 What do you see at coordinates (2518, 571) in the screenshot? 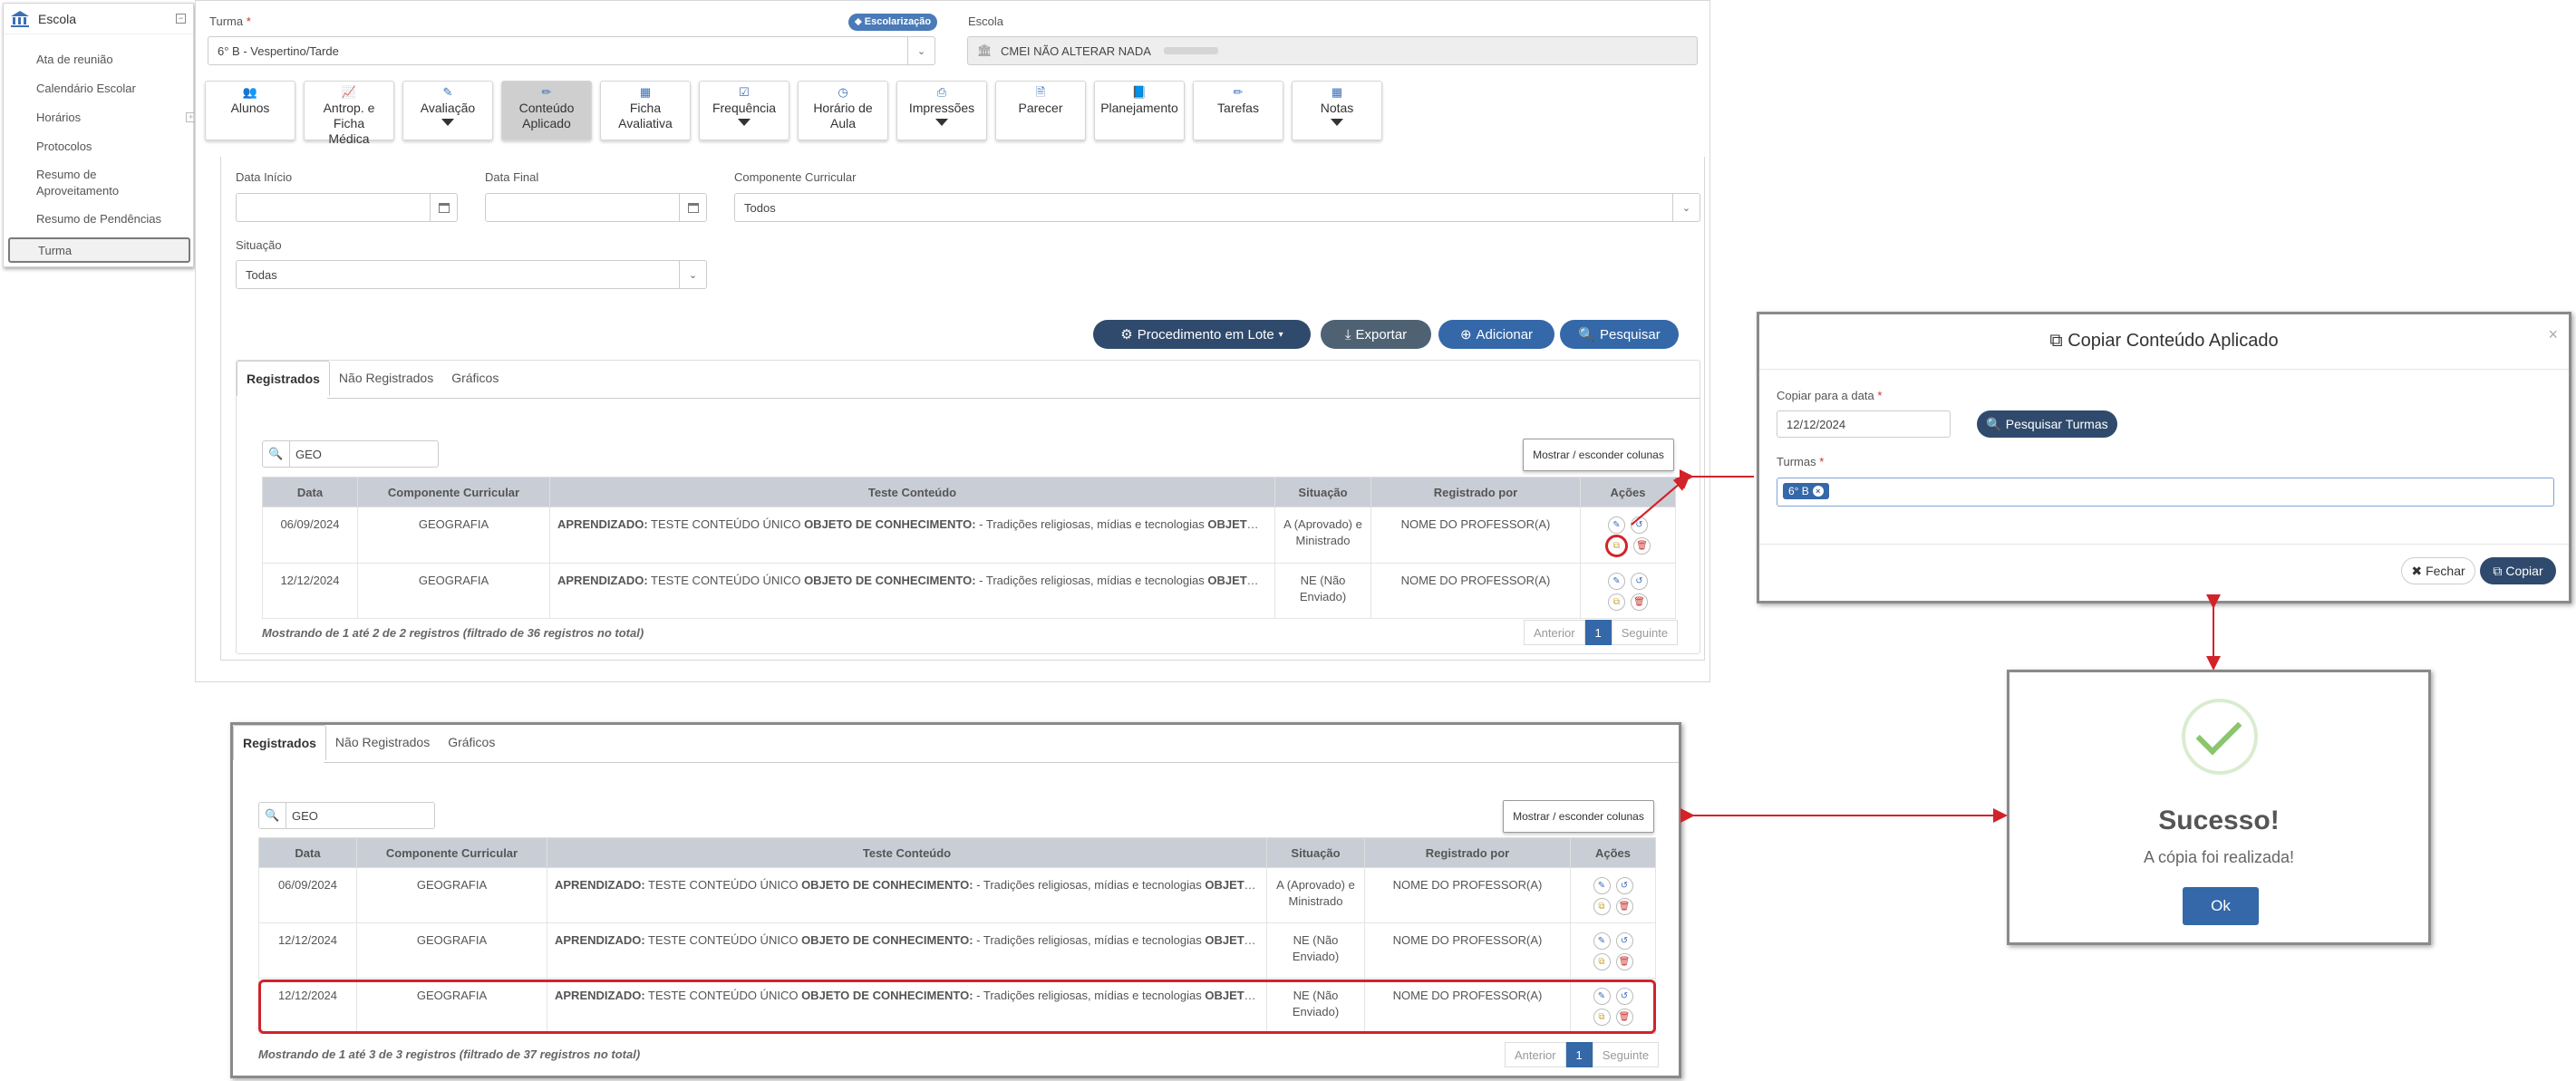
I see `copiar-button: ⧉ Copiar` at bounding box center [2518, 571].